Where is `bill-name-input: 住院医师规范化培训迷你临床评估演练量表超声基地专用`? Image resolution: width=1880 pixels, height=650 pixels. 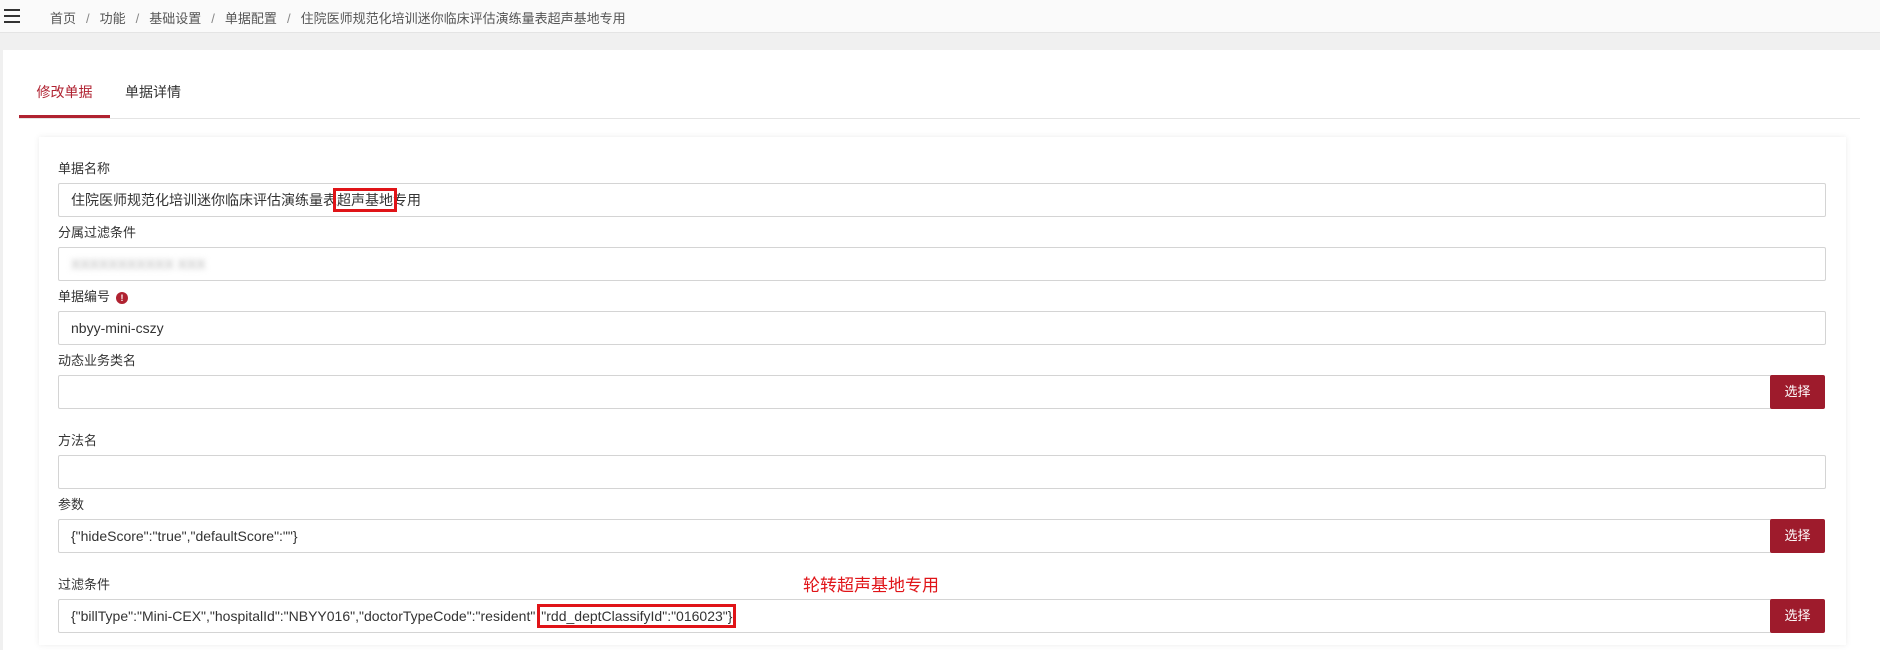
bill-name-input: 住院医师规范化培训迷你临床评估演练量表超声基地专用 is located at coordinates (942, 200).